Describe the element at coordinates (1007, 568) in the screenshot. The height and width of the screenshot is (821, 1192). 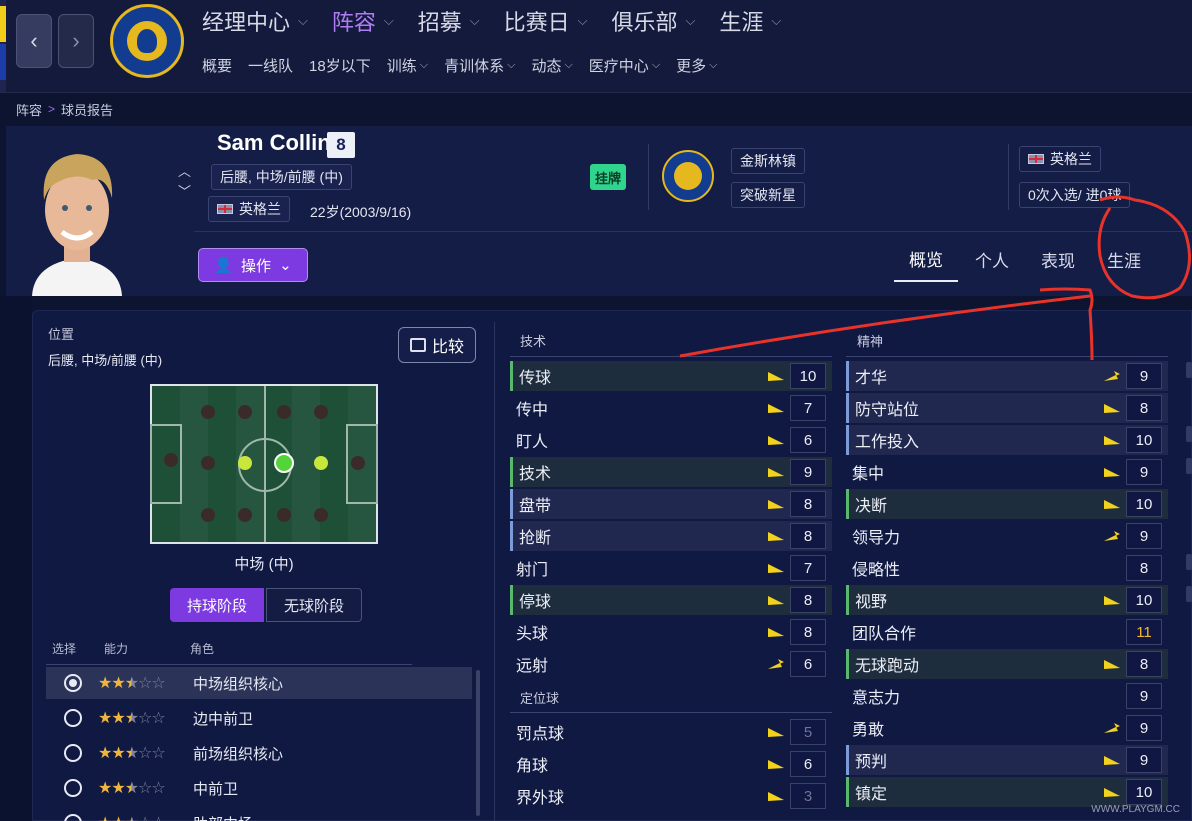
I see `attribute-row: 侵略性 8` at that location.